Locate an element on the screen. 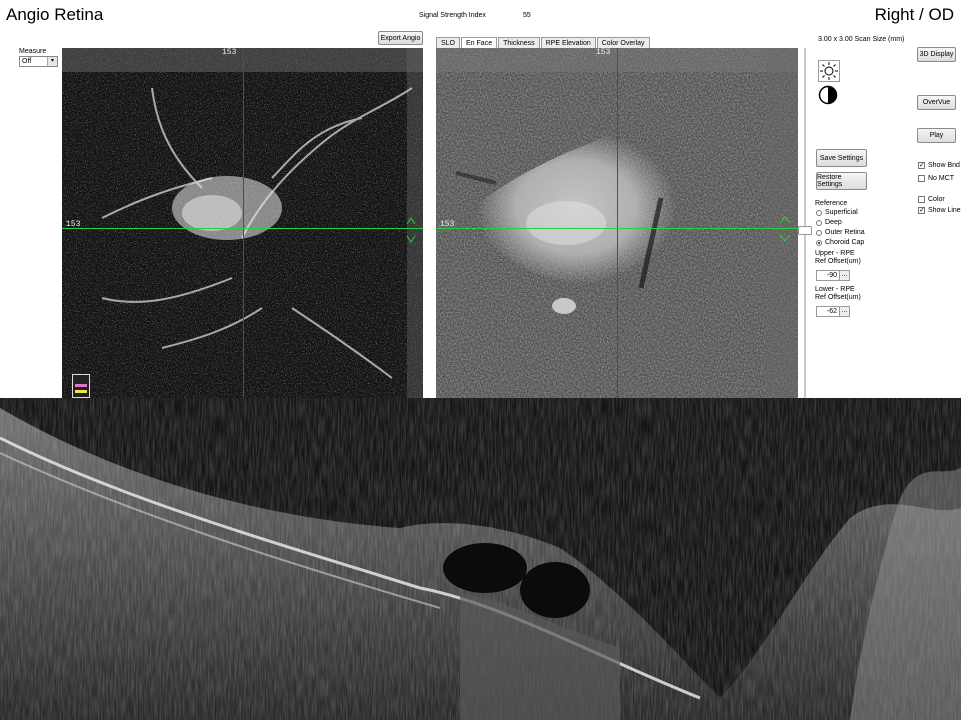  signal-strength-label: Signal Strength Index is located at coordinates (452, 15).